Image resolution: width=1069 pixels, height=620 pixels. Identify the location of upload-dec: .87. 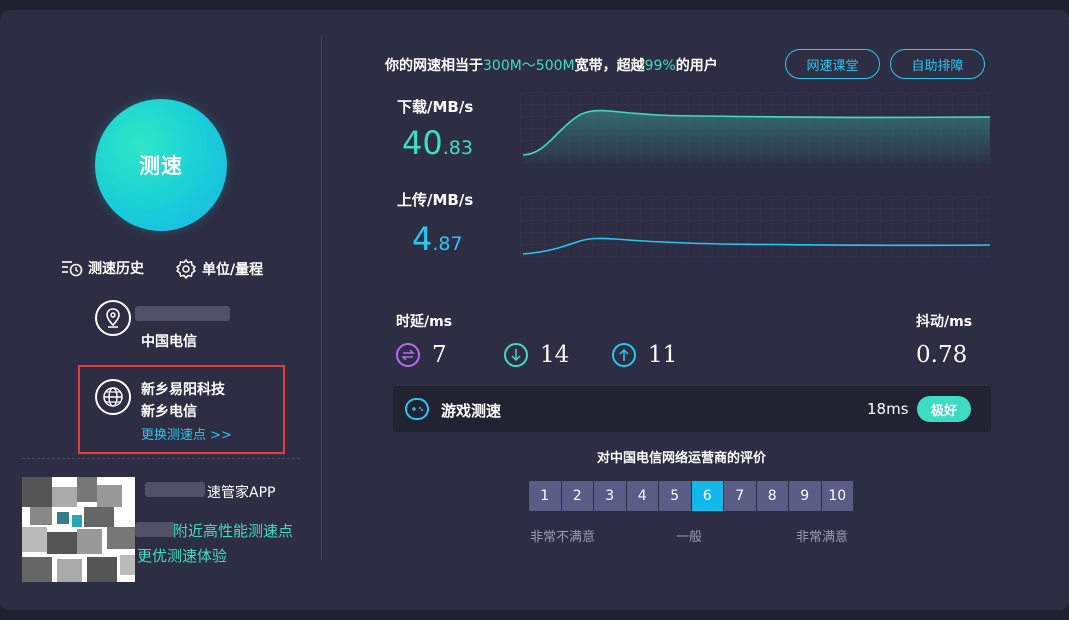
(447, 244).